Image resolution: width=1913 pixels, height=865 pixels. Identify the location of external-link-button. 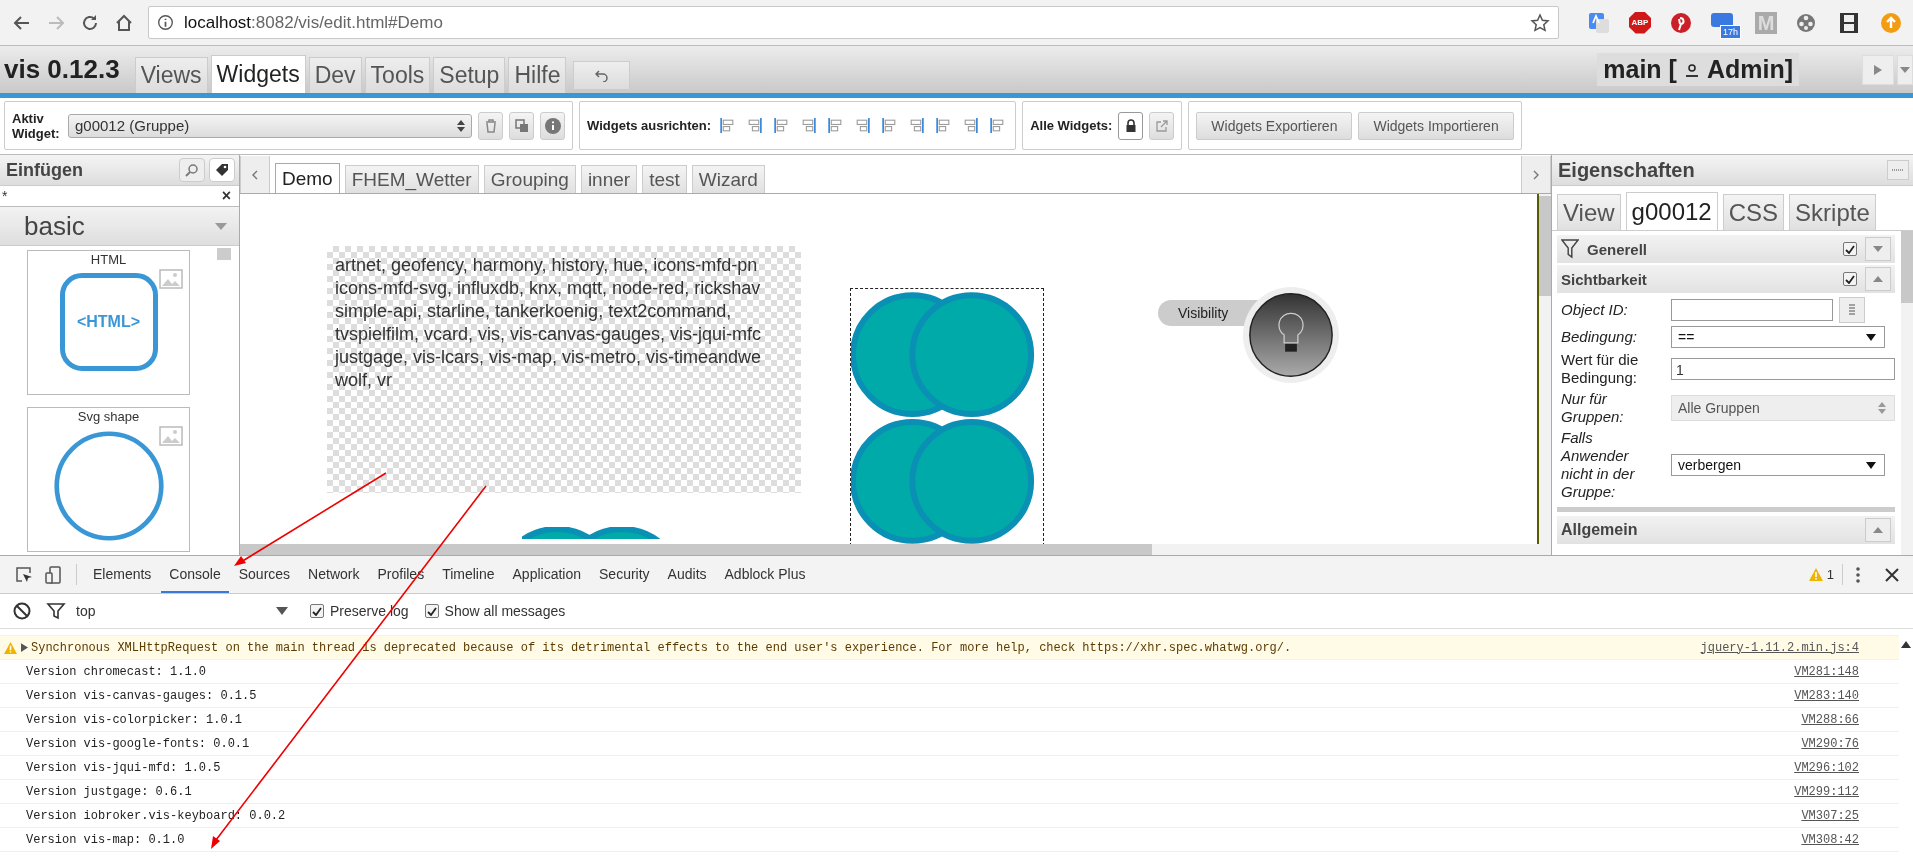
(1162, 125).